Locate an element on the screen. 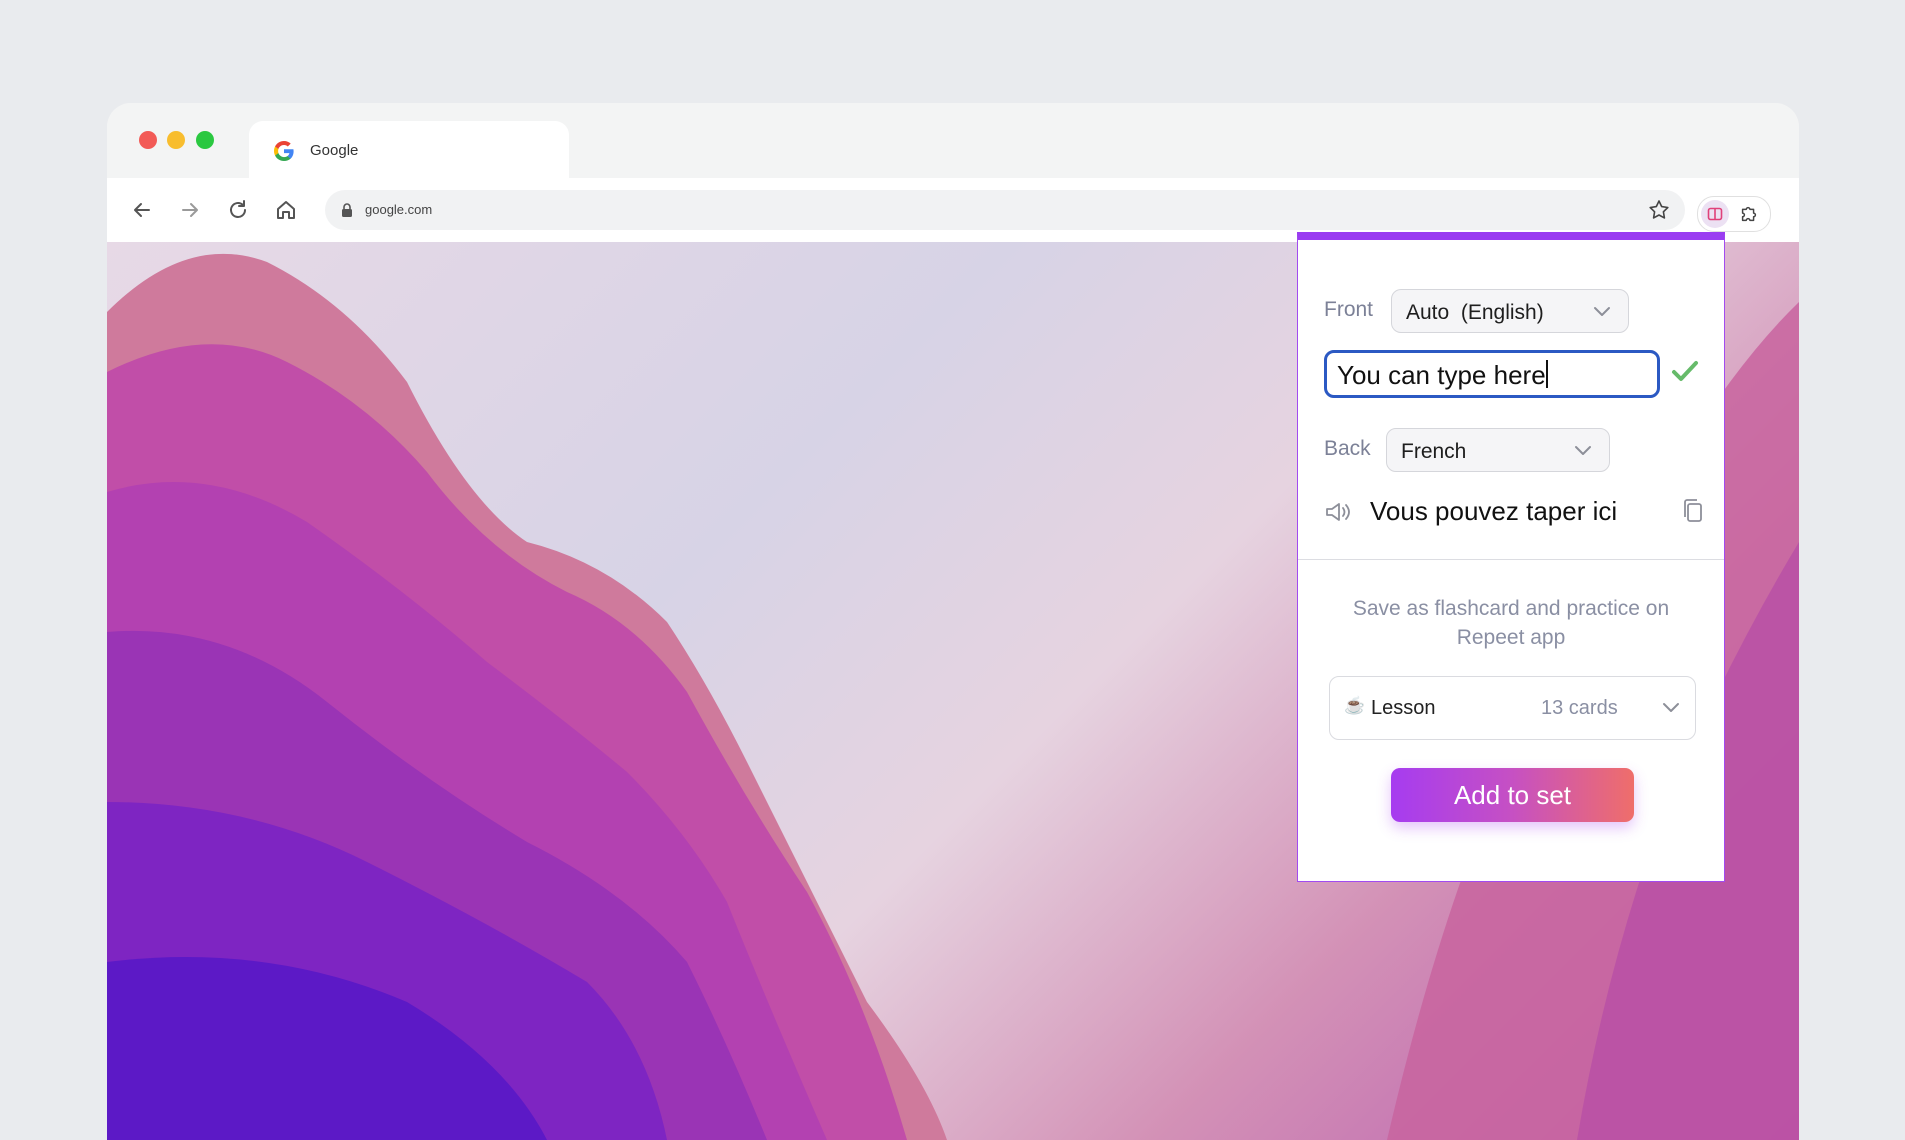  front-label: Front is located at coordinates (1349, 309).